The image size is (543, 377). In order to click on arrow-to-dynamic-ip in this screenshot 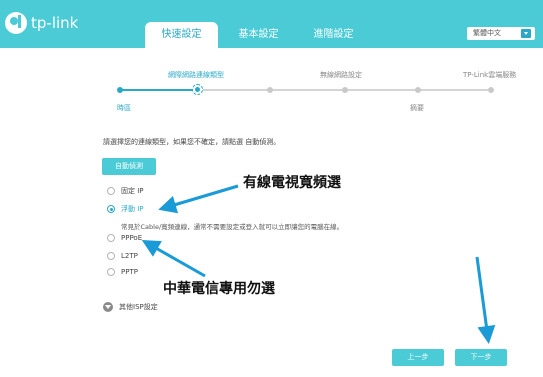, I will do `click(198, 199)`.